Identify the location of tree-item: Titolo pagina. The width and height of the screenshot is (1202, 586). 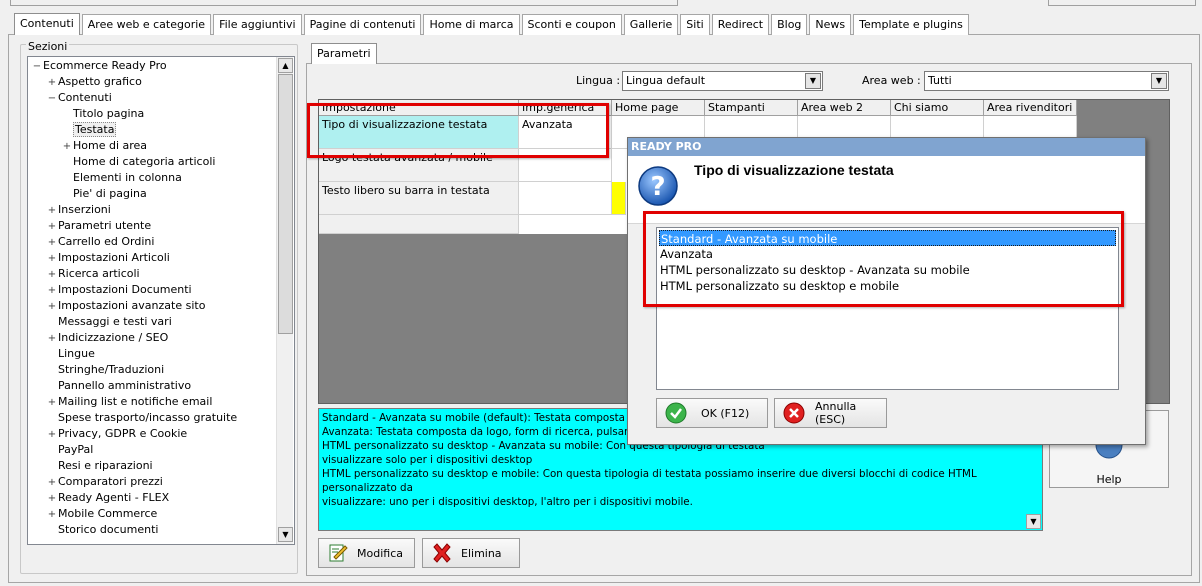
(102, 114).